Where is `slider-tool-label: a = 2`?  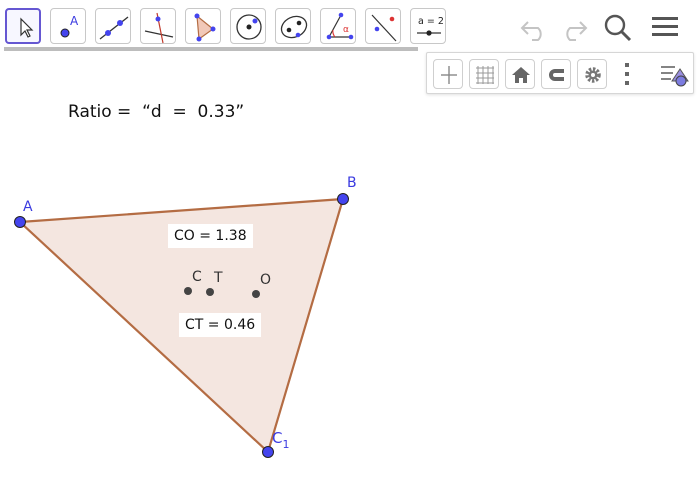 slider-tool-label: a = 2 is located at coordinates (431, 21).